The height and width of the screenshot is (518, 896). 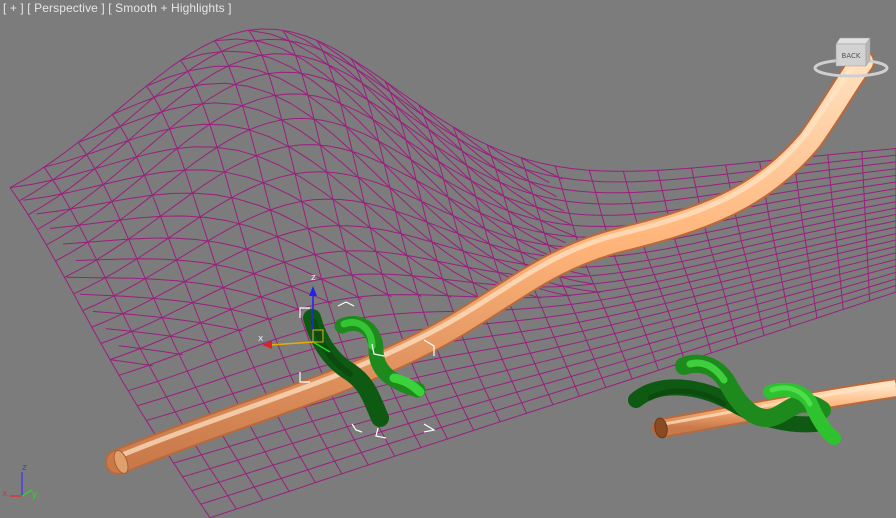 What do you see at coordinates (20, 481) in the screenshot?
I see `world-axis-tripod: z x y` at bounding box center [20, 481].